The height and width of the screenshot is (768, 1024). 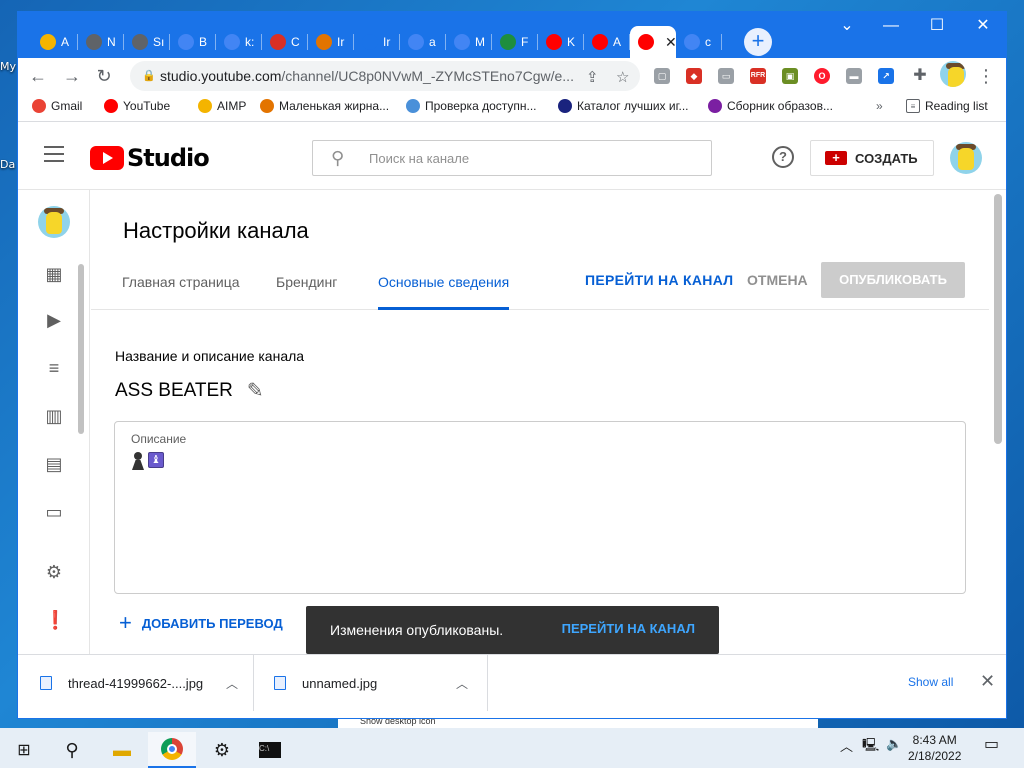 I want to click on reading-list-button: ≡ Reading list, so click(x=947, y=106).